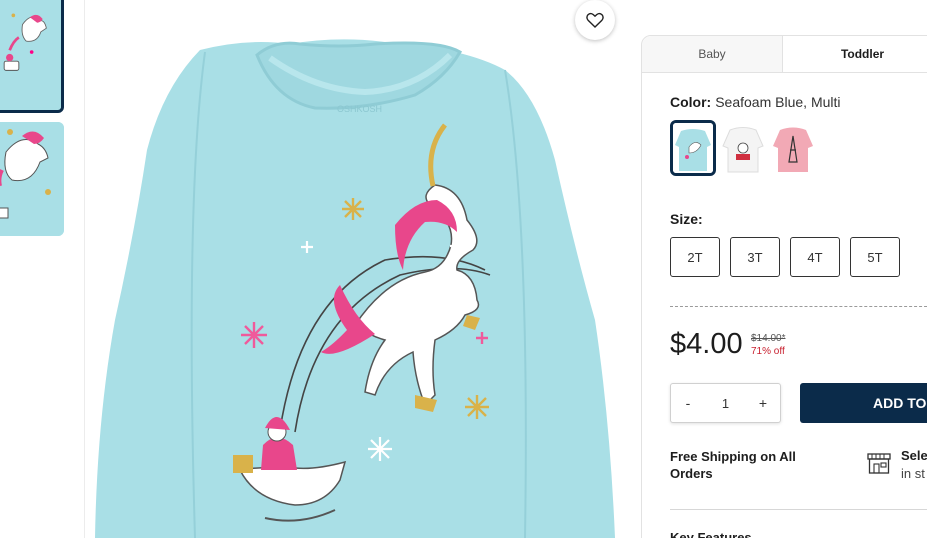 Image resolution: width=927 pixels, height=538 pixels. Describe the element at coordinates (798, 509) in the screenshot. I see `divider` at that location.